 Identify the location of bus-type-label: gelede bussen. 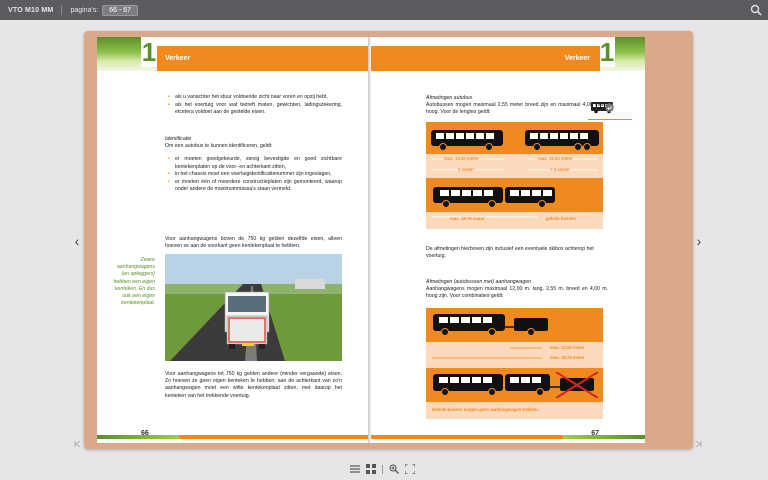
(561, 218).